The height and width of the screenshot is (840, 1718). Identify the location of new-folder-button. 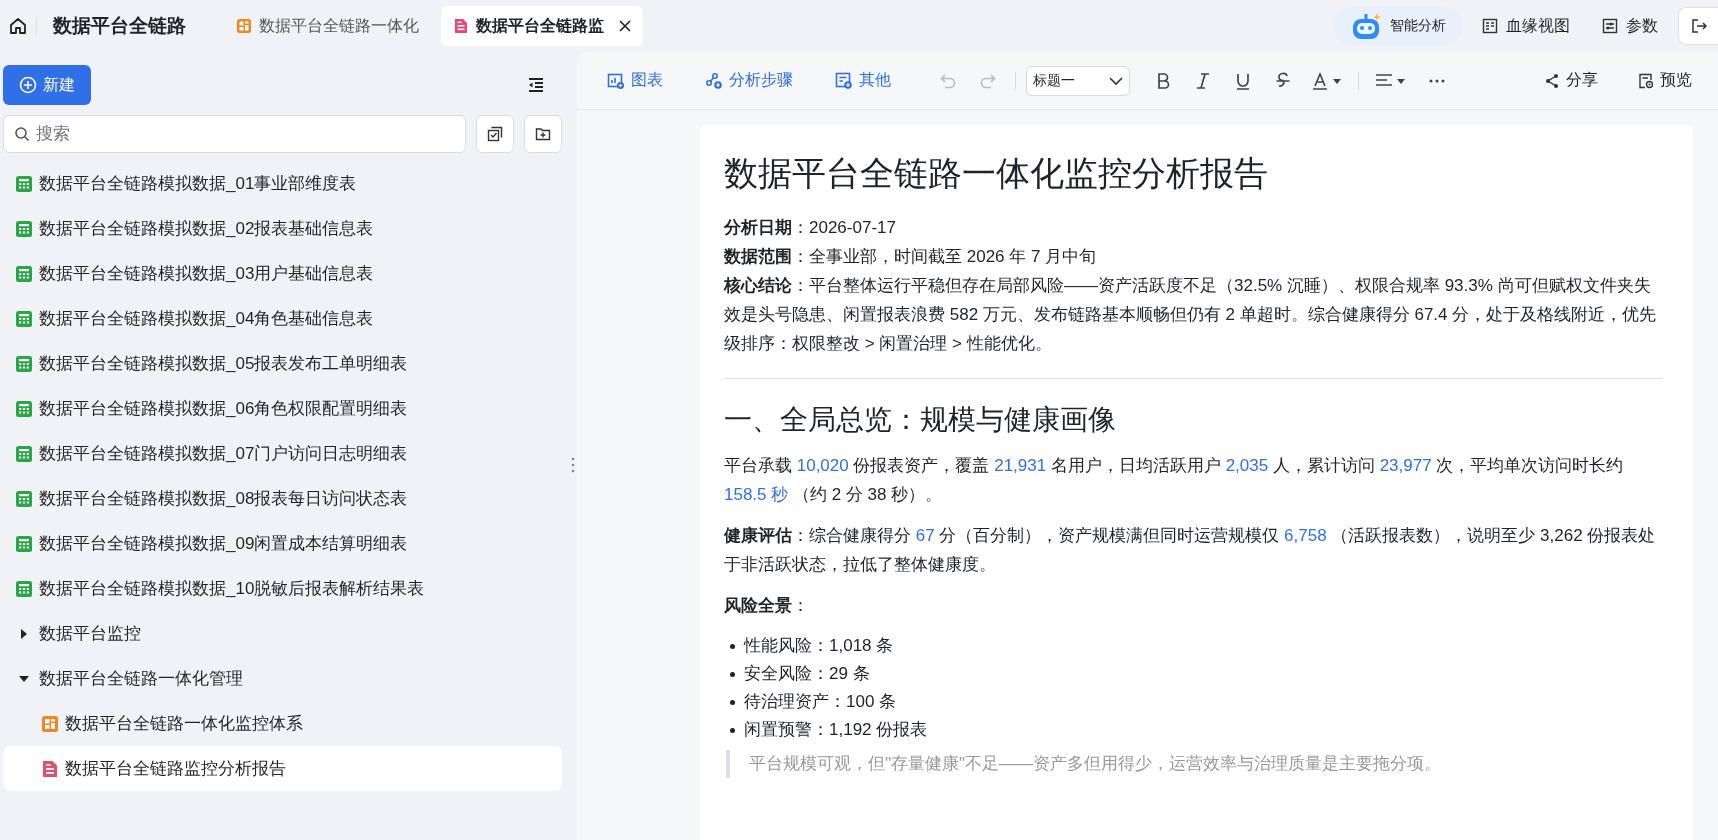
(543, 134).